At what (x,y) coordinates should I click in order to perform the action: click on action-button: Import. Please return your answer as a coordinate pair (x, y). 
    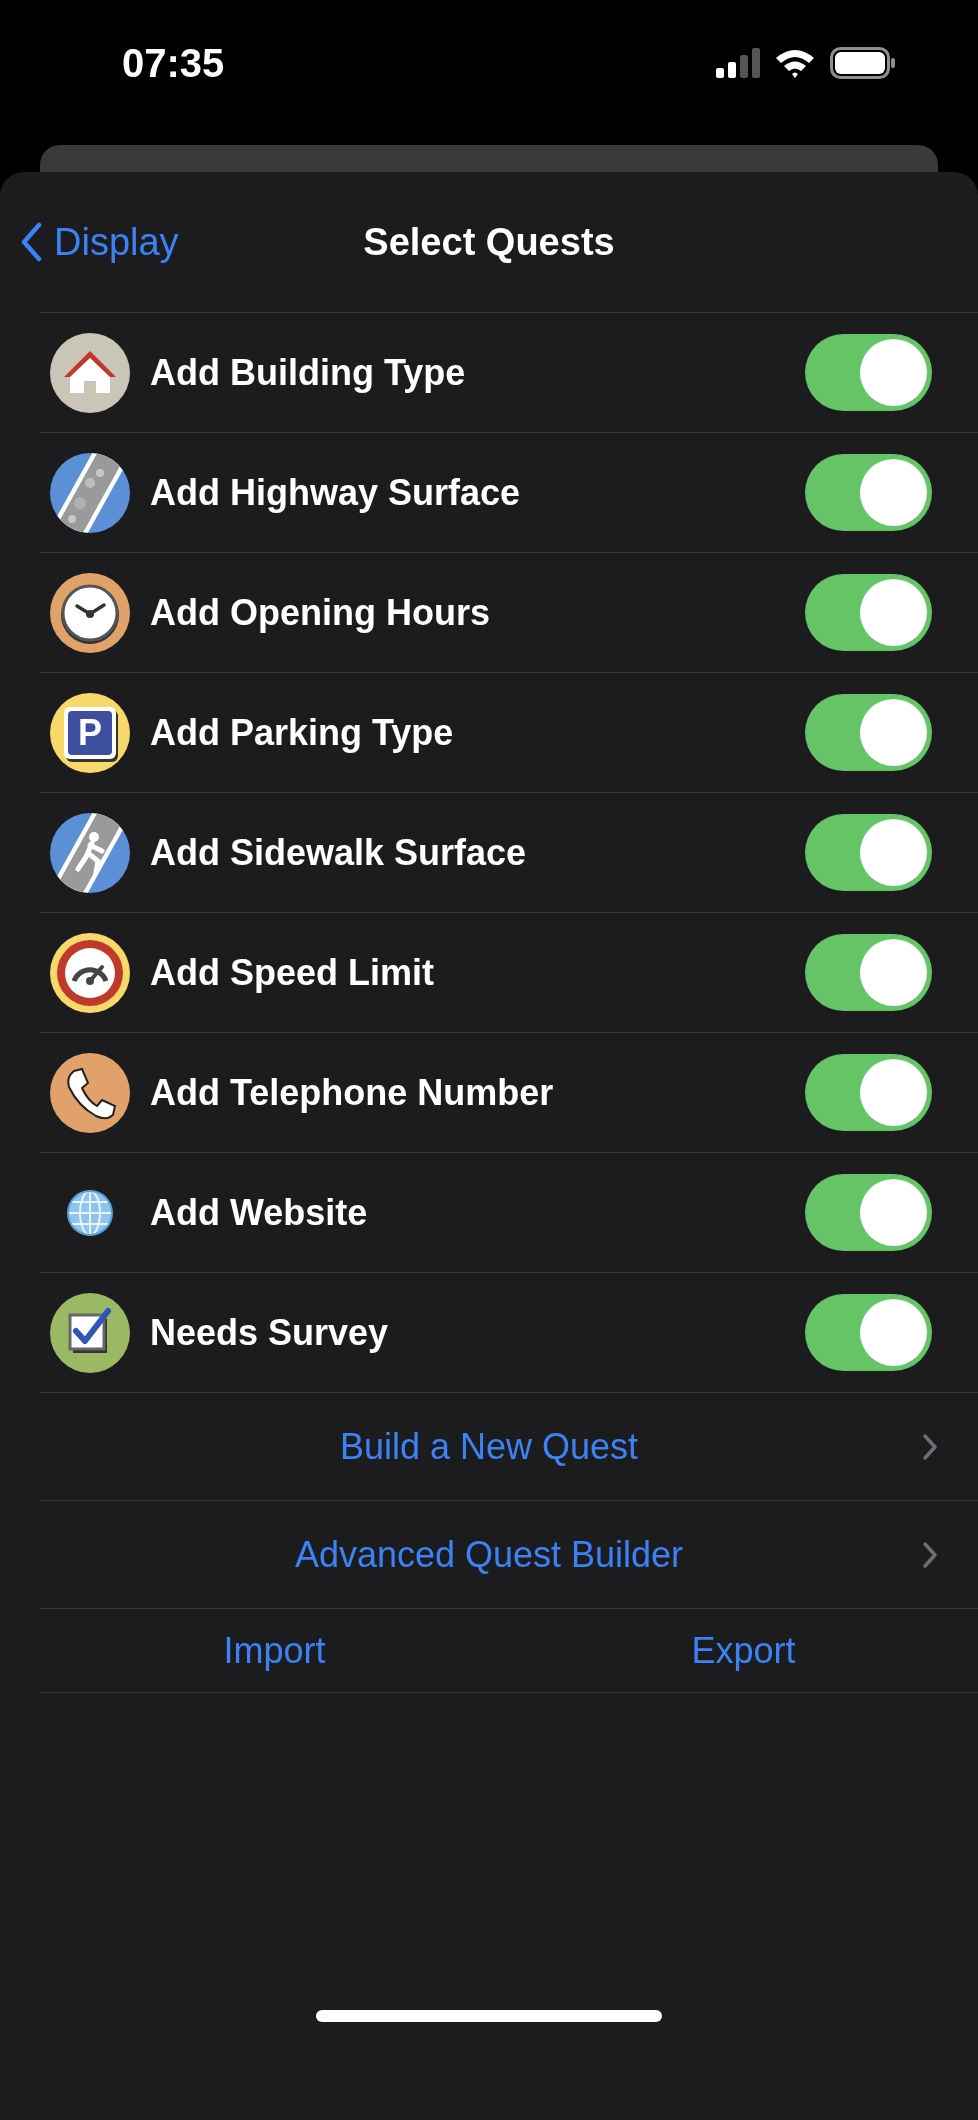
    Looking at the image, I should click on (274, 1650).